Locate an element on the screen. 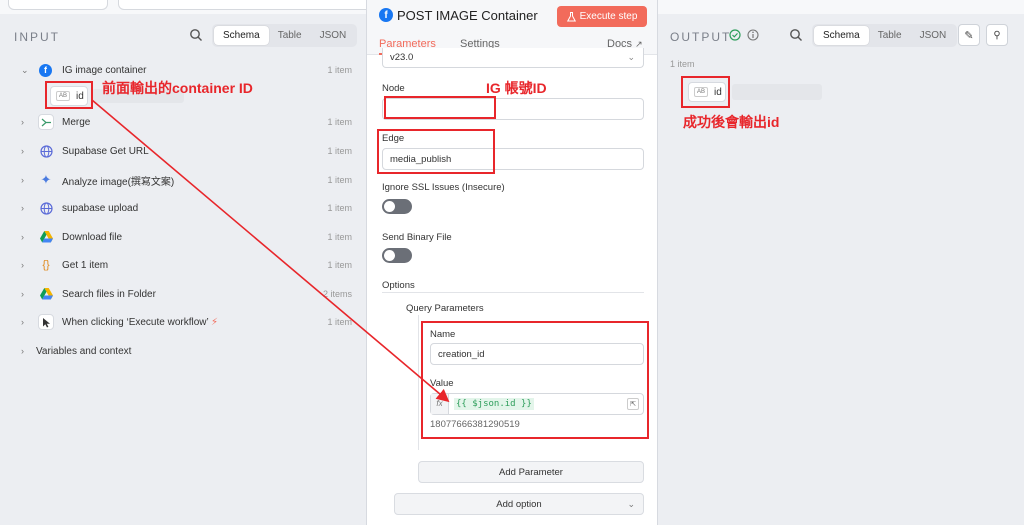  input-node-supabase-upload: › supabase upload 1 item is located at coordinates (183, 208).